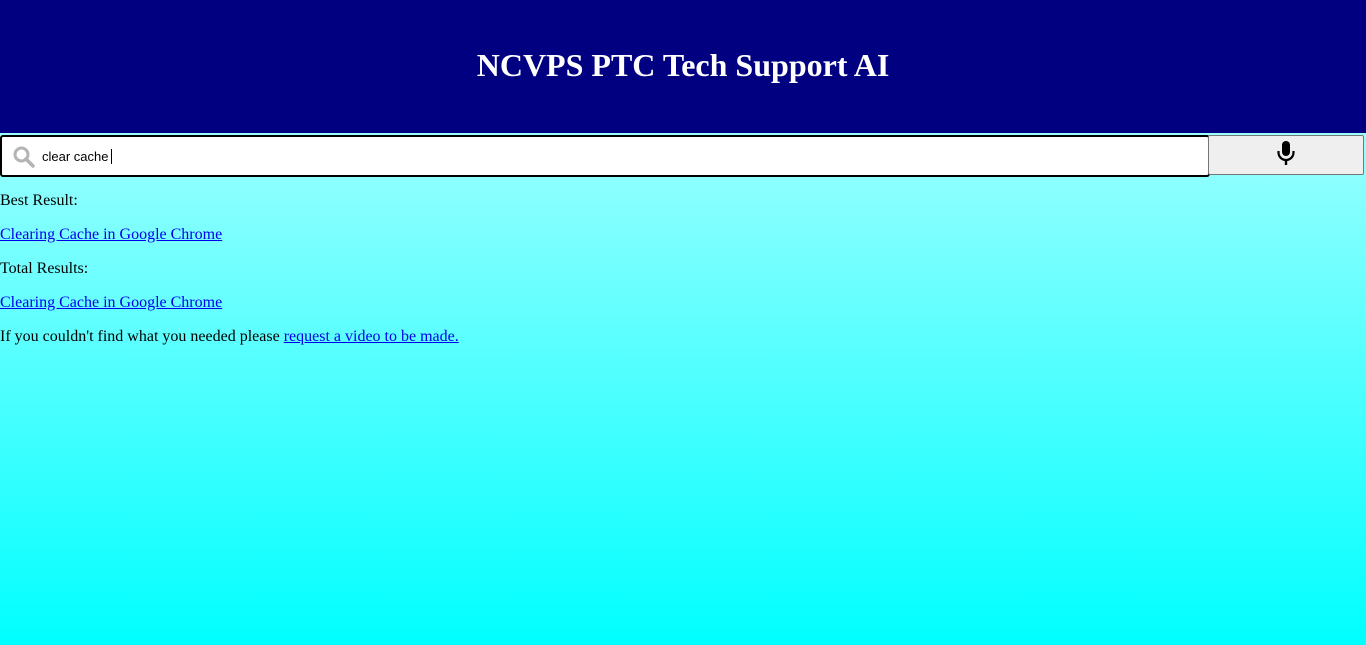 Image resolution: width=1366 pixels, height=645 pixels. Describe the element at coordinates (617, 156) in the screenshot. I see `search-input` at that location.